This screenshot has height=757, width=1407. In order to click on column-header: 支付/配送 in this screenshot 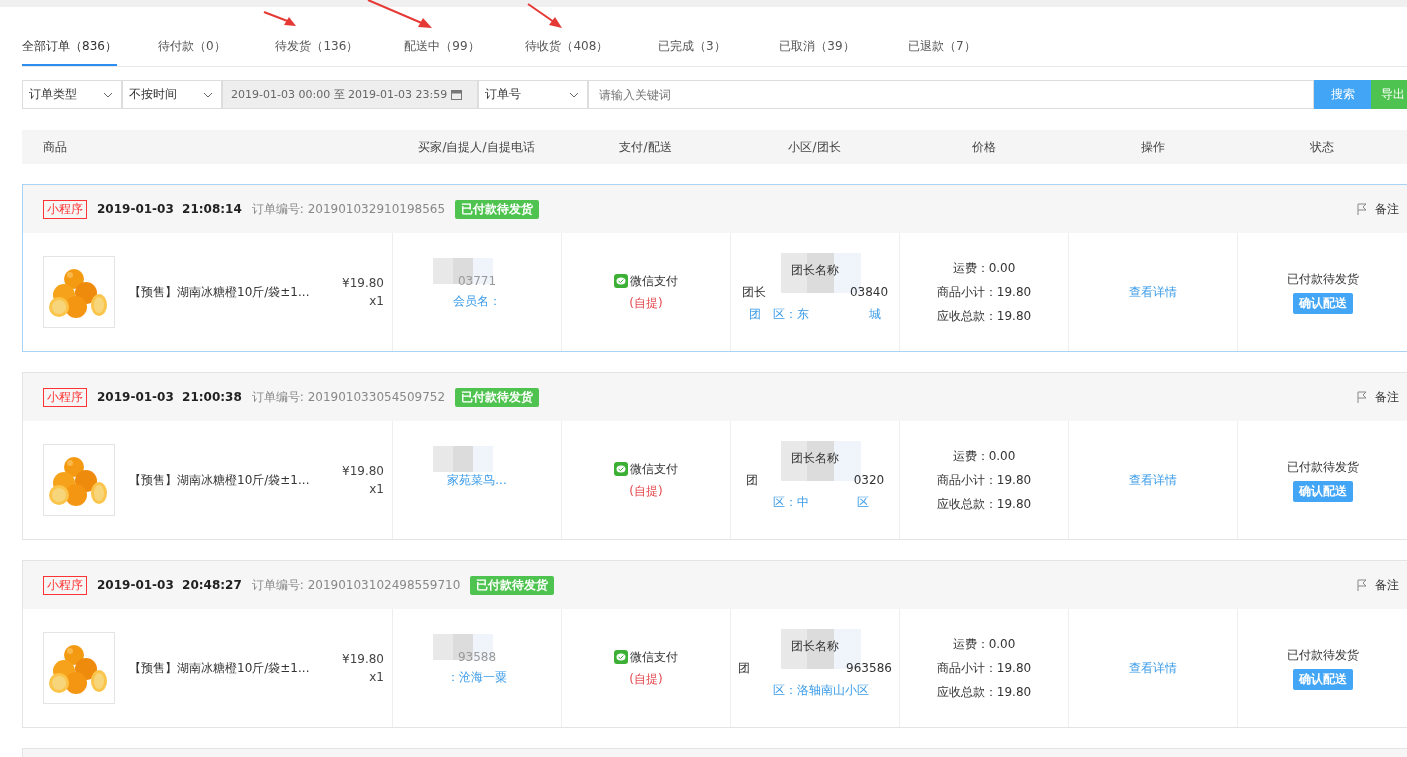, I will do `click(645, 147)`.